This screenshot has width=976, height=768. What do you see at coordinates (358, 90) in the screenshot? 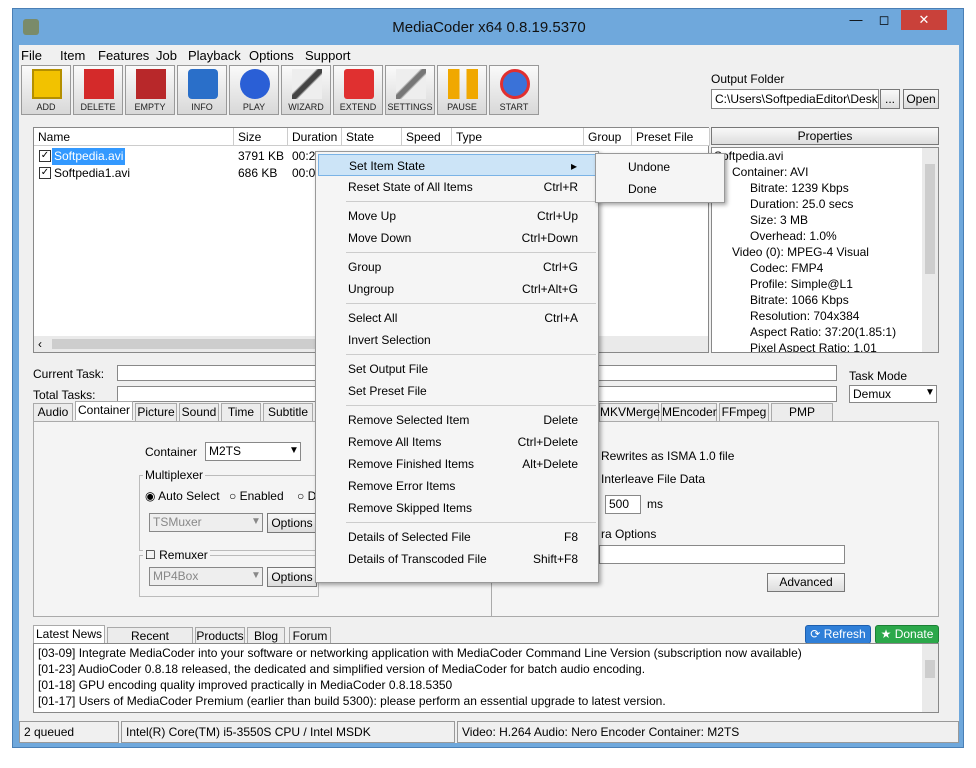
I see `extend-button: EXTEND` at bounding box center [358, 90].